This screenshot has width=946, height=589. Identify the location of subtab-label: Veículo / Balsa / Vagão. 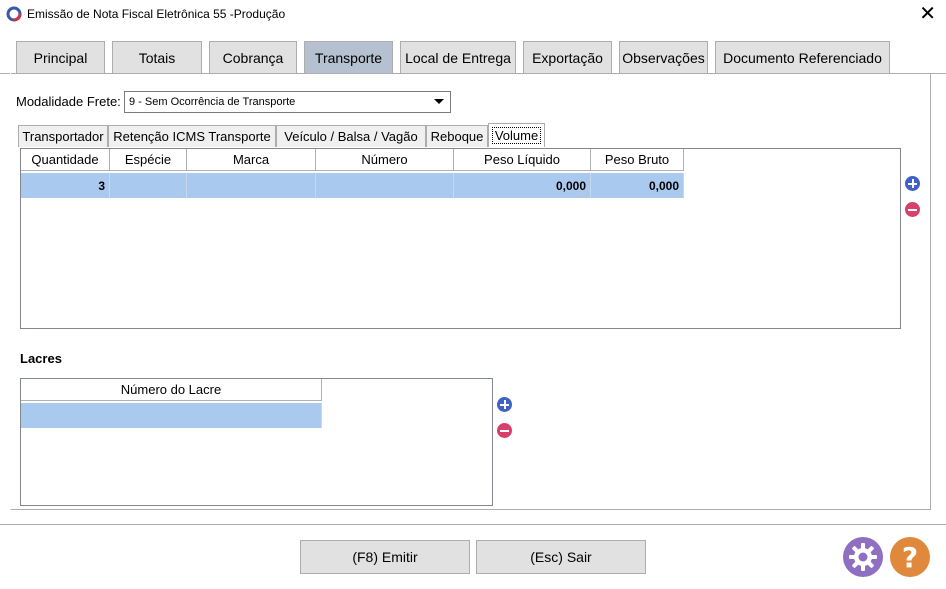
(351, 136).